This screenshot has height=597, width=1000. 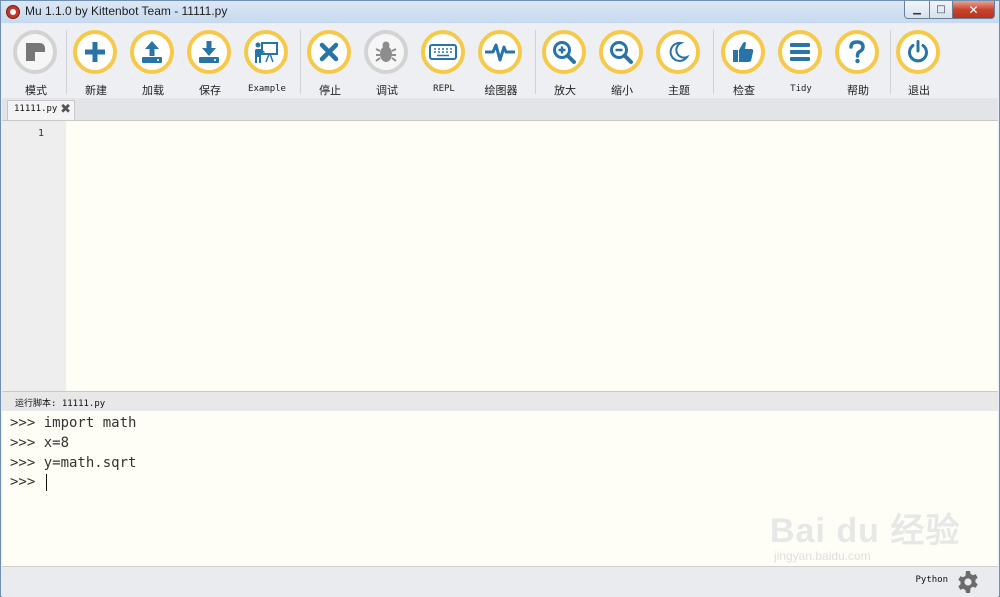 I want to click on current-mode-label: Python, so click(x=931, y=580).